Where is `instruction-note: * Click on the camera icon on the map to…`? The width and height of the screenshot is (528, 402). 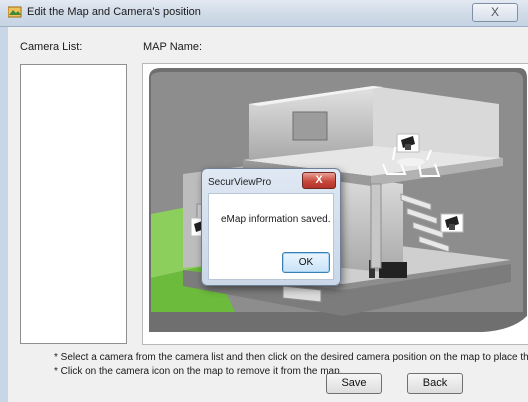 instruction-note: * Click on the camera icon on the map to… is located at coordinates (198, 371).